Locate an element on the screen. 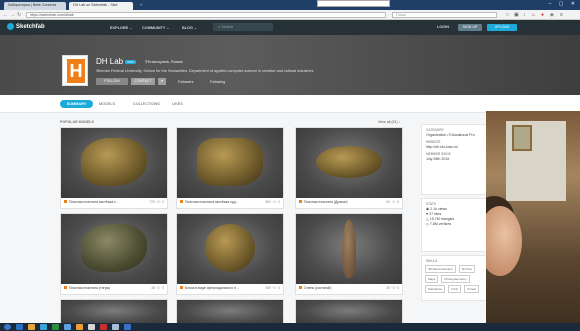 This screenshot has width=580, height=331. browser-tab-1: Лаборатория | Belle Contents is located at coordinates (35, 6).